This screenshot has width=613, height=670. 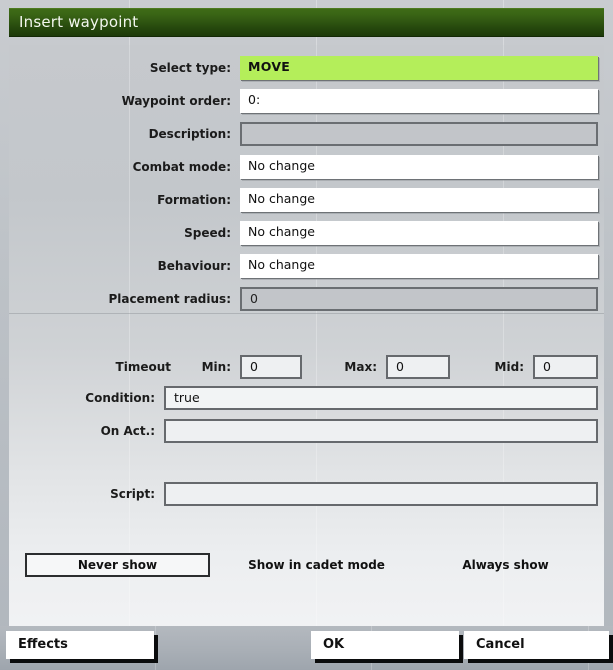 I want to click on field-combat-mode: No change, so click(x=419, y=167).